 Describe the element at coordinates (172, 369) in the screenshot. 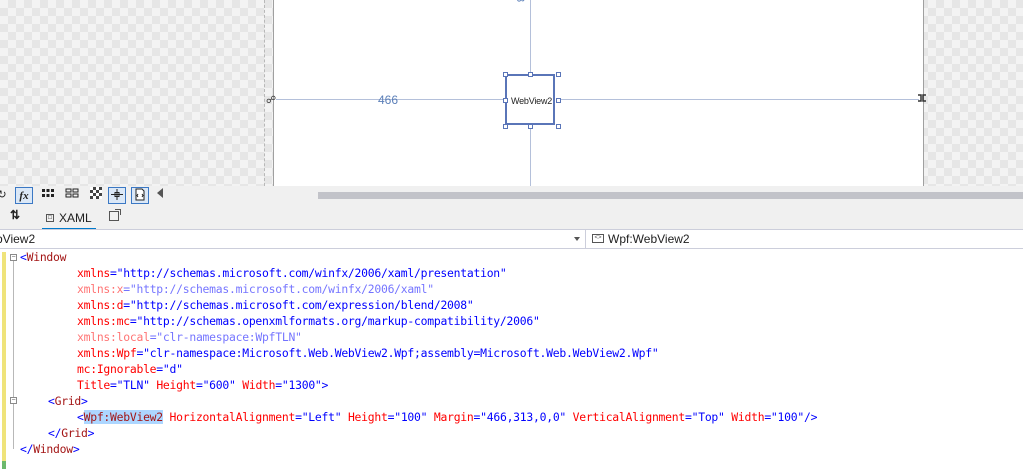

I see `code-value: "d"` at that location.